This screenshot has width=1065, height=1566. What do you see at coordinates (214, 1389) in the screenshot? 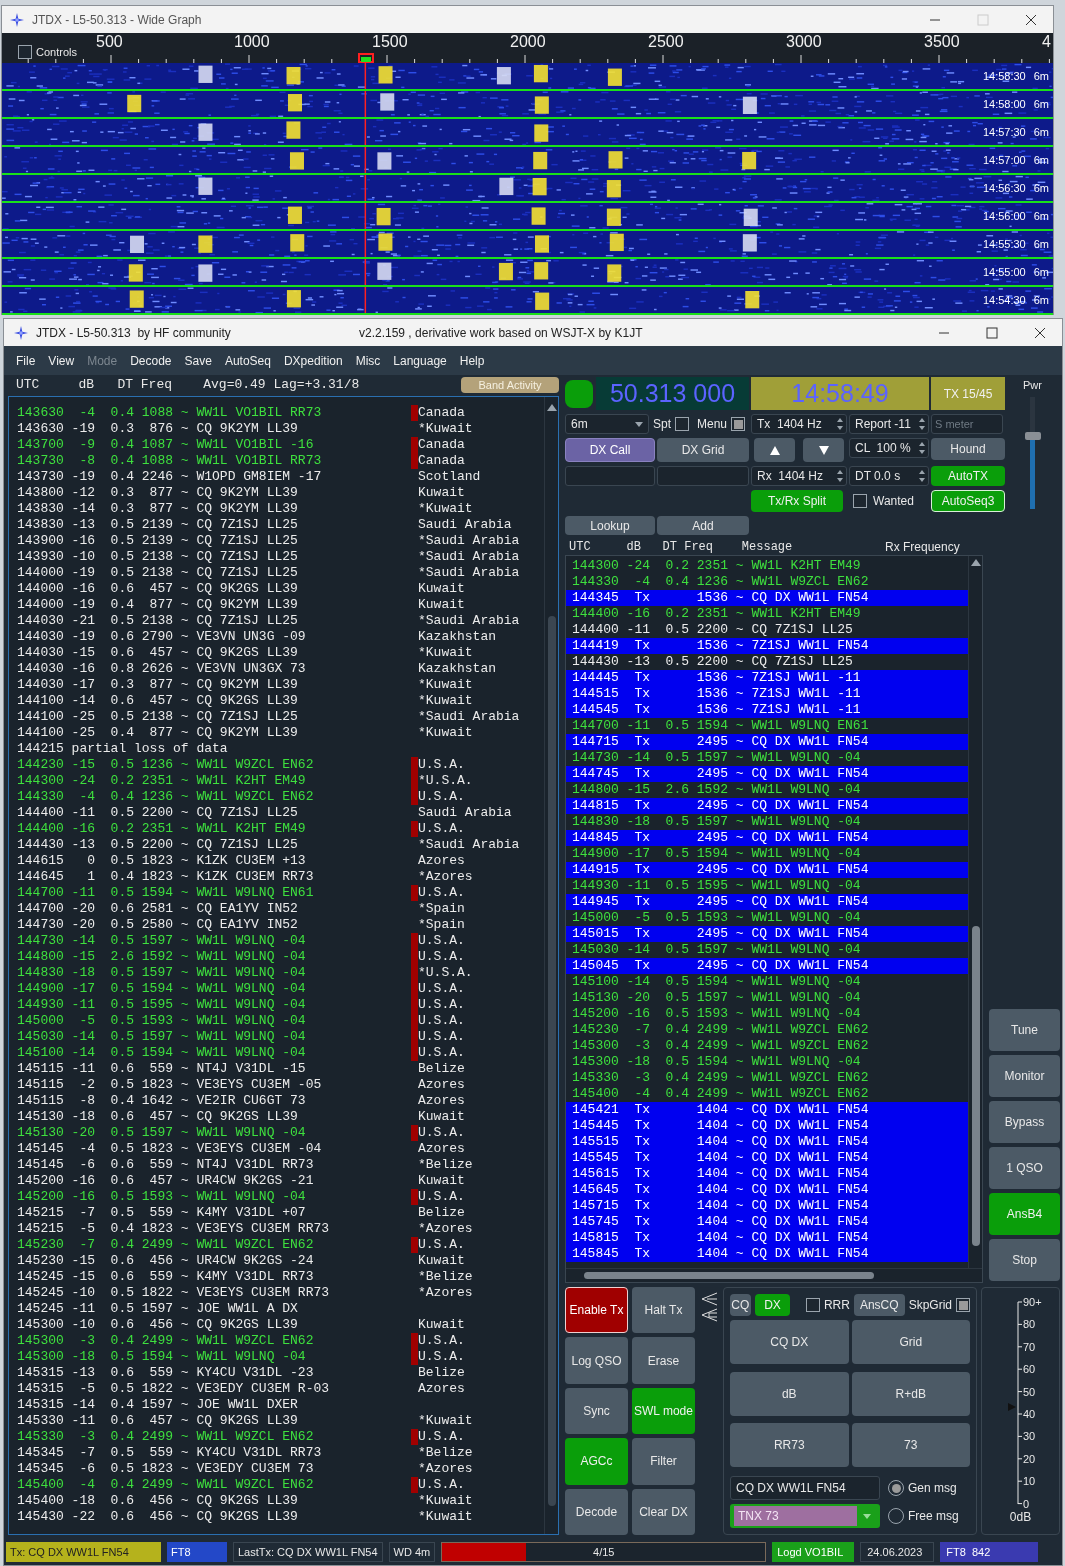
I see `decode-message: 145315 -5 0.5 1822 ~ VE3EDY CU3EM R-03` at bounding box center [214, 1389].